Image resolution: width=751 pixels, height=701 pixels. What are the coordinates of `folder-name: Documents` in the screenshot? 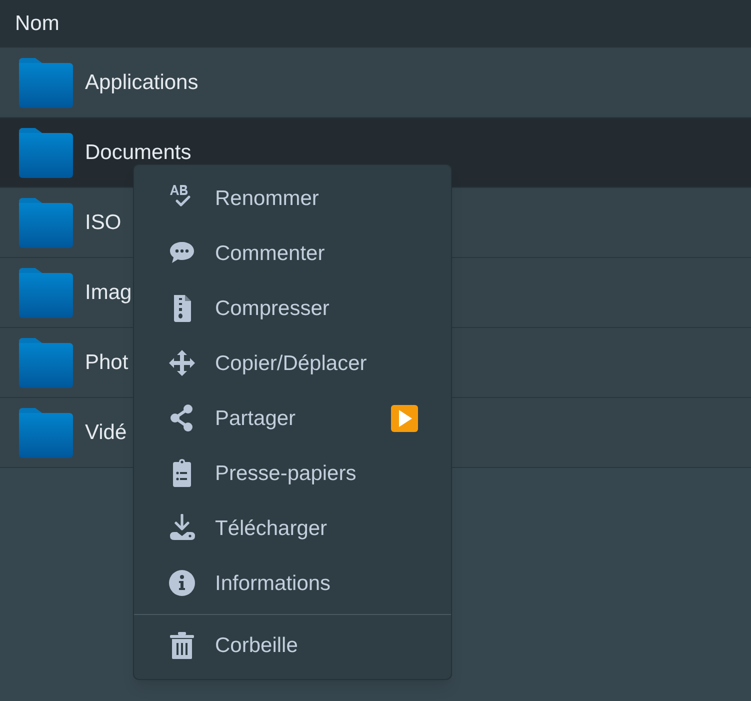 It's located at (138, 153).